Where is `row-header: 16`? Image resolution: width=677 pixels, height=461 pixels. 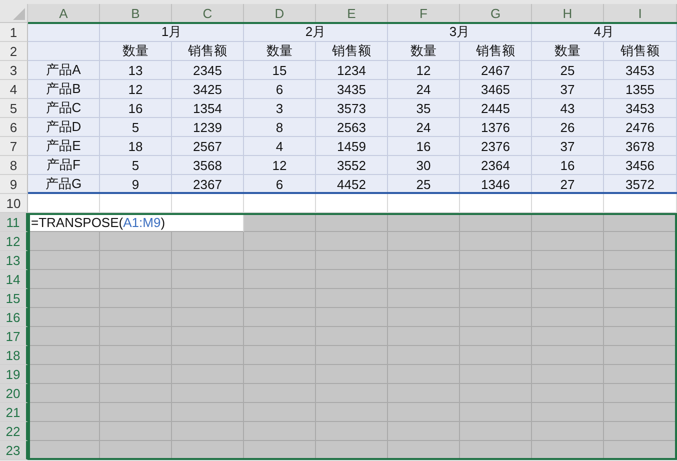 row-header: 16 is located at coordinates (14, 317).